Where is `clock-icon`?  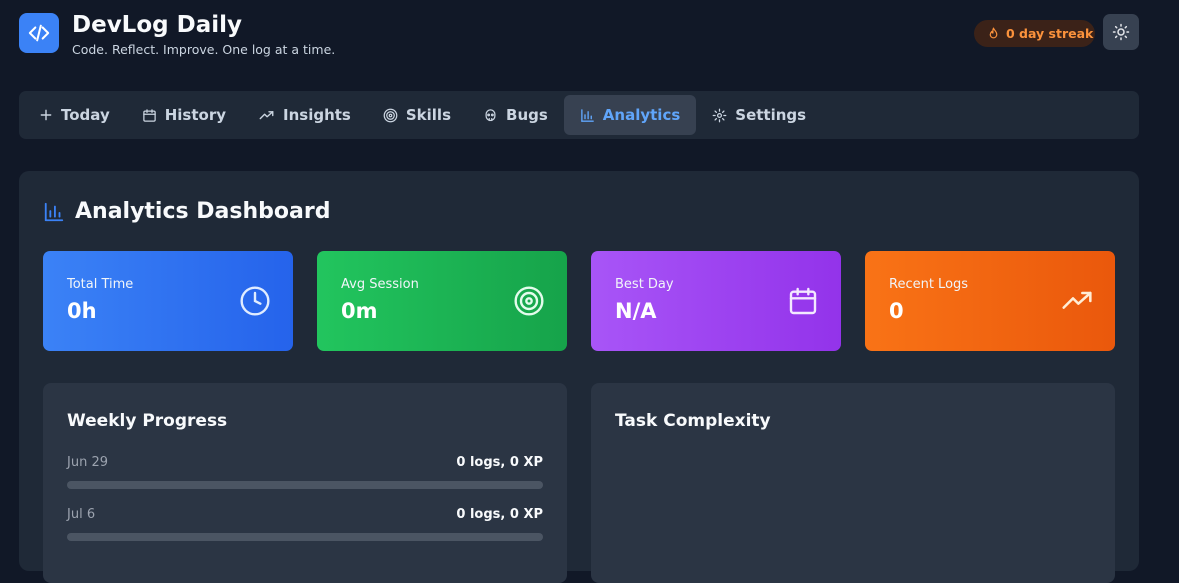 clock-icon is located at coordinates (255, 301).